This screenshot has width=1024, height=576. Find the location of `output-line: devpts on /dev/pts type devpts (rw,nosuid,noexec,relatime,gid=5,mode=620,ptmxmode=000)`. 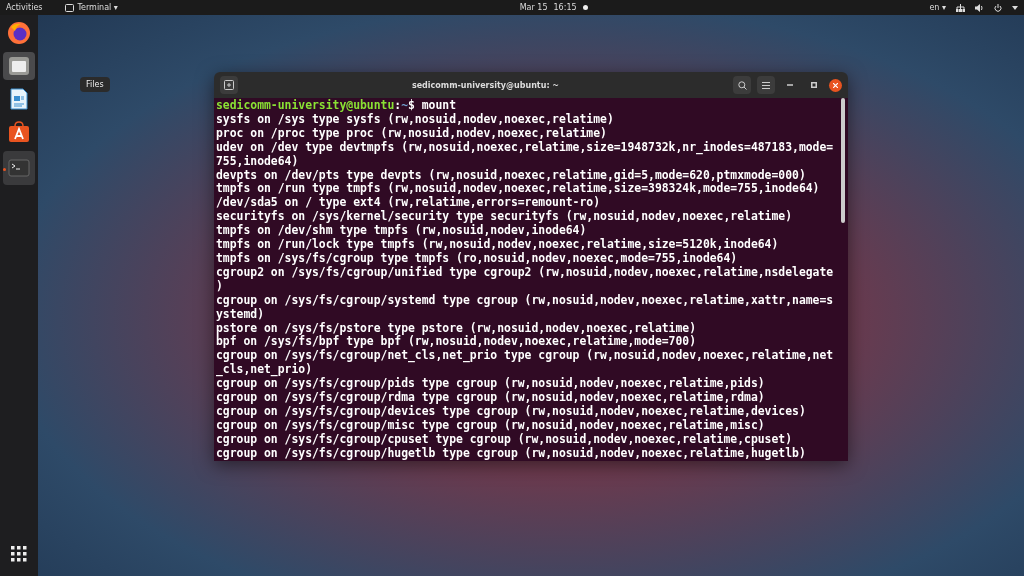

output-line: devpts on /dev/pts type devpts (rw,nosuid,noexec,relatime,gid=5,mode=620,ptmxmode=000) is located at coordinates (511, 175).